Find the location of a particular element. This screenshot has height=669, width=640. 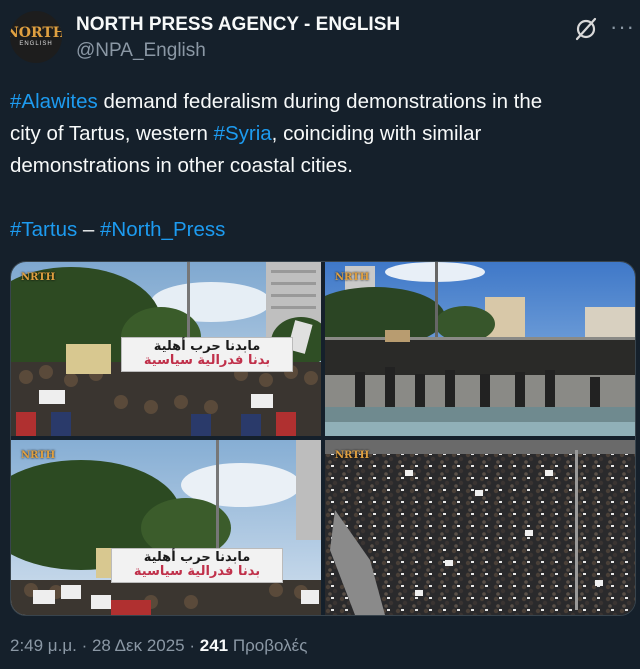

avatar-logo-text: NORTH is located at coordinates (36, 33).